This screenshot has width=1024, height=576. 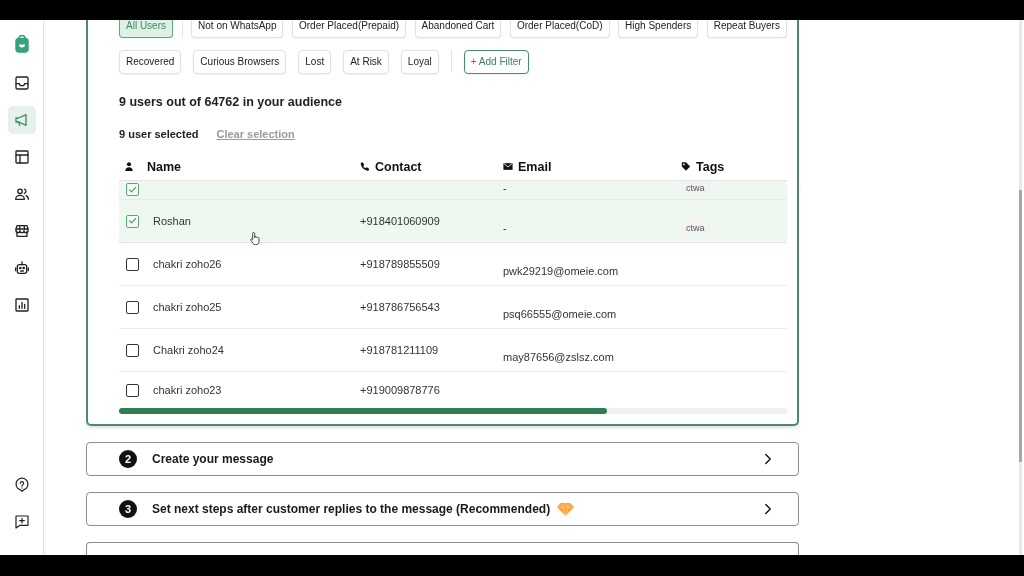 I want to click on inbox-icon, so click(x=21, y=83).